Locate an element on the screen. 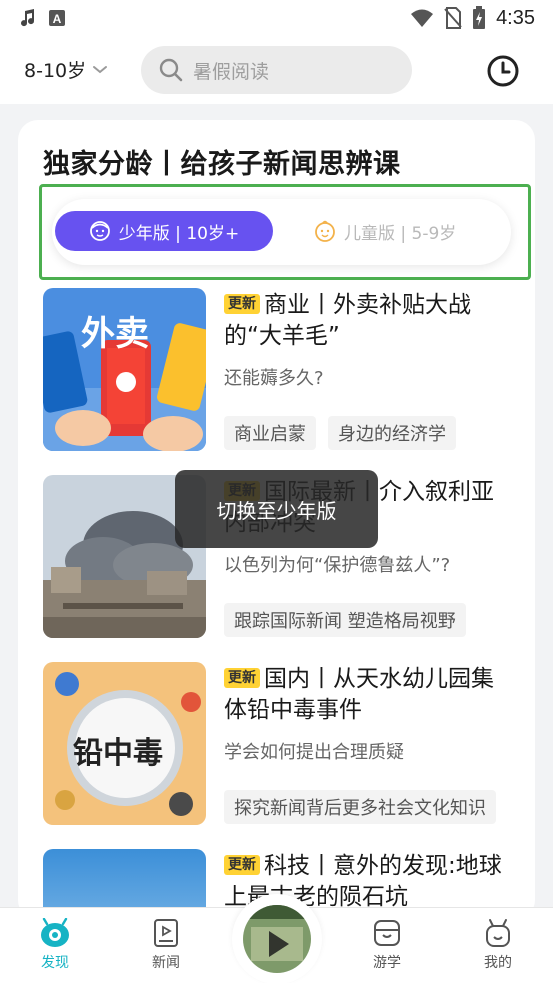 The width and height of the screenshot is (553, 983). nav-item-news: 新闻 is located at coordinates (166, 949).